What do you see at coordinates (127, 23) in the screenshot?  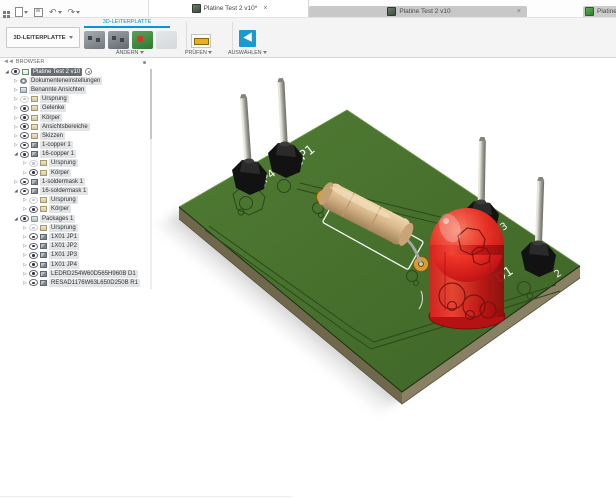 I see `ribbon-tab-3d-leiterplatte: 3D-LEITERPLATTE` at bounding box center [127, 23].